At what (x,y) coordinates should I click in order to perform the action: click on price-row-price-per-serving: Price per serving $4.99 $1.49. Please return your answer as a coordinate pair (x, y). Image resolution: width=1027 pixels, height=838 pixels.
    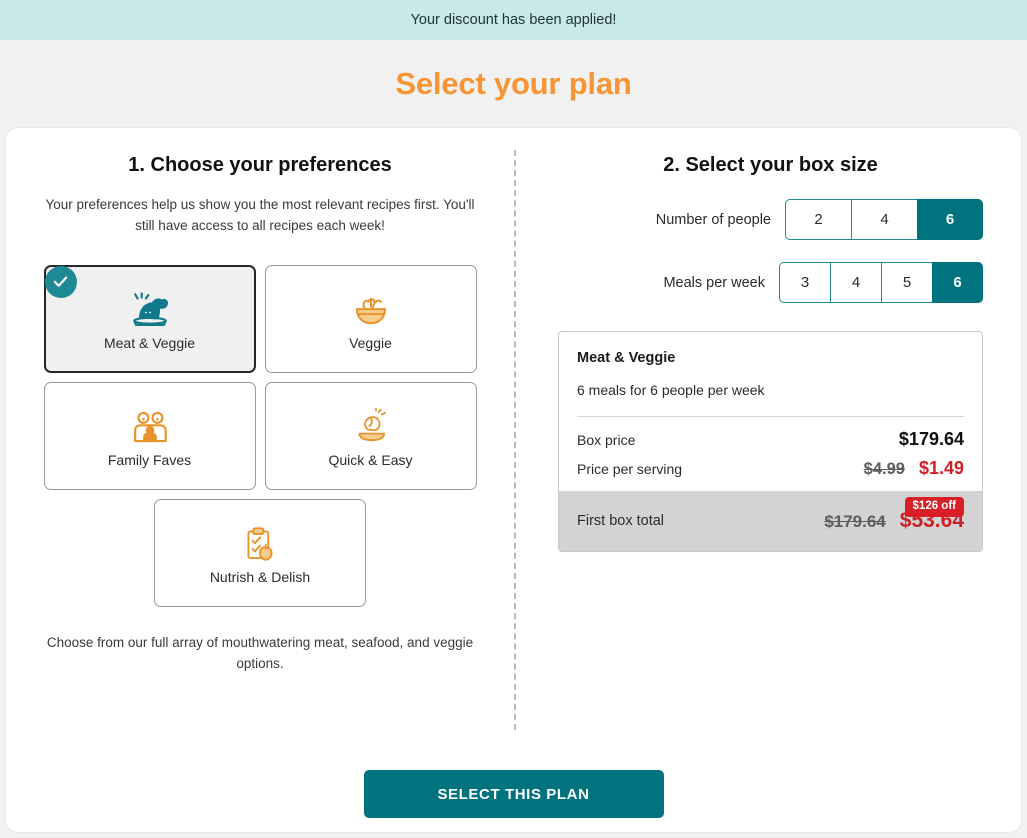
    Looking at the image, I should click on (770, 471).